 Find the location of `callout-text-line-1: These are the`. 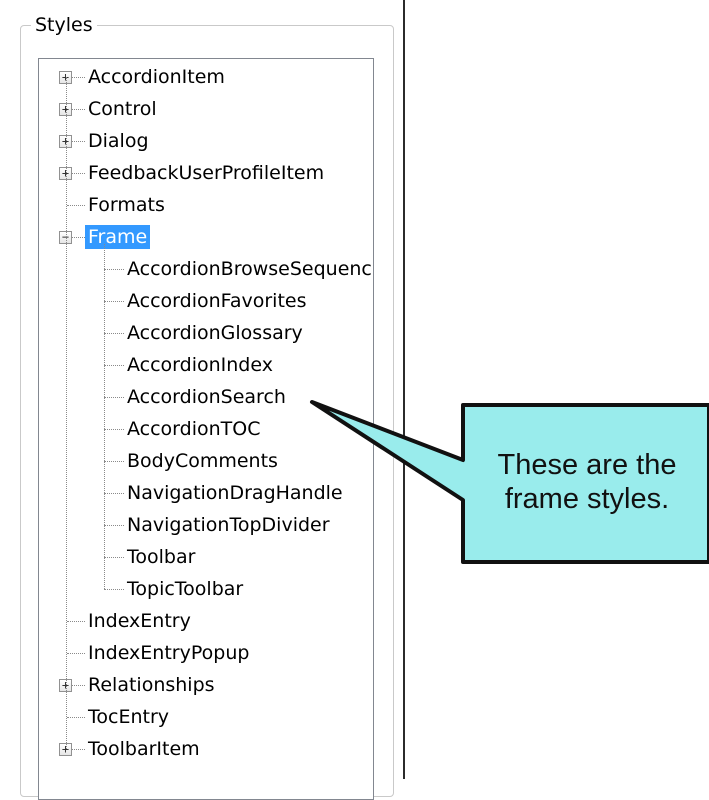

callout-text-line-1: These are the is located at coordinates (587, 465).